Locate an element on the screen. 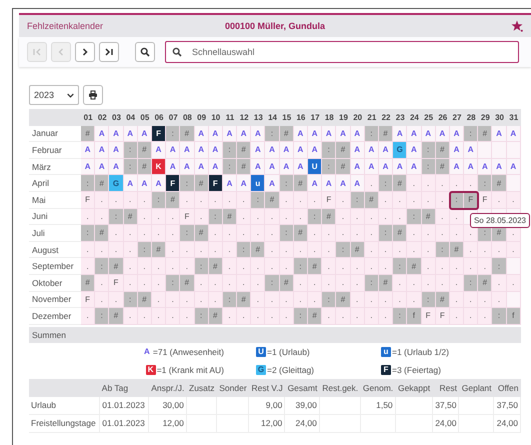 This screenshot has width=531, height=445. search-button is located at coordinates (145, 52).